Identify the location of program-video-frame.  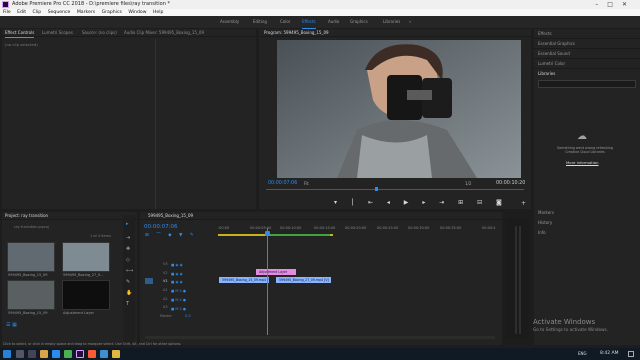
(399, 109).